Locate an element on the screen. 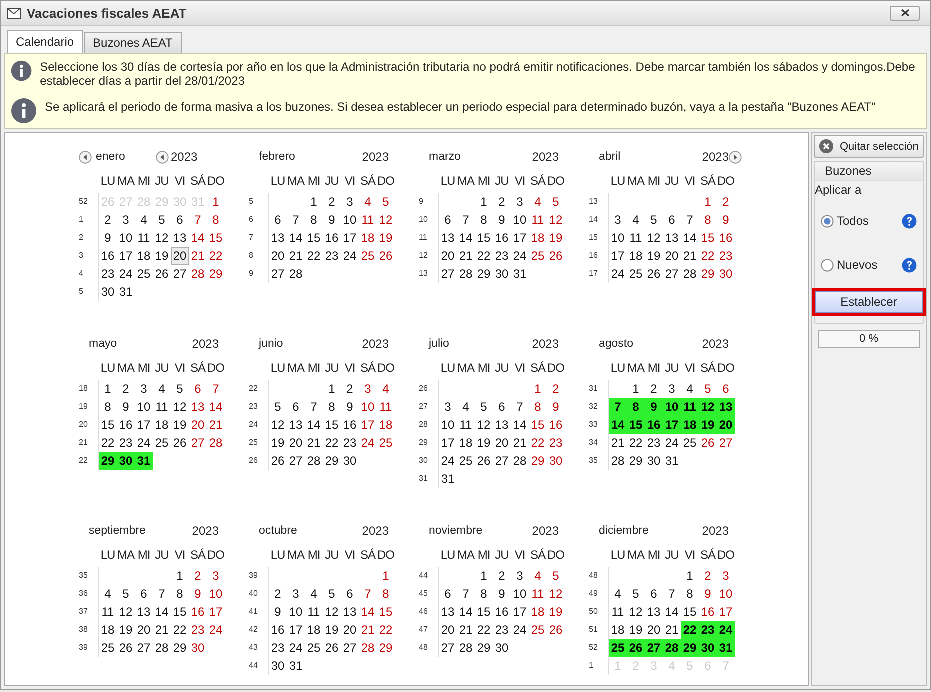 This screenshot has width=931, height=692. day-cell: 30 is located at coordinates (198, 648).